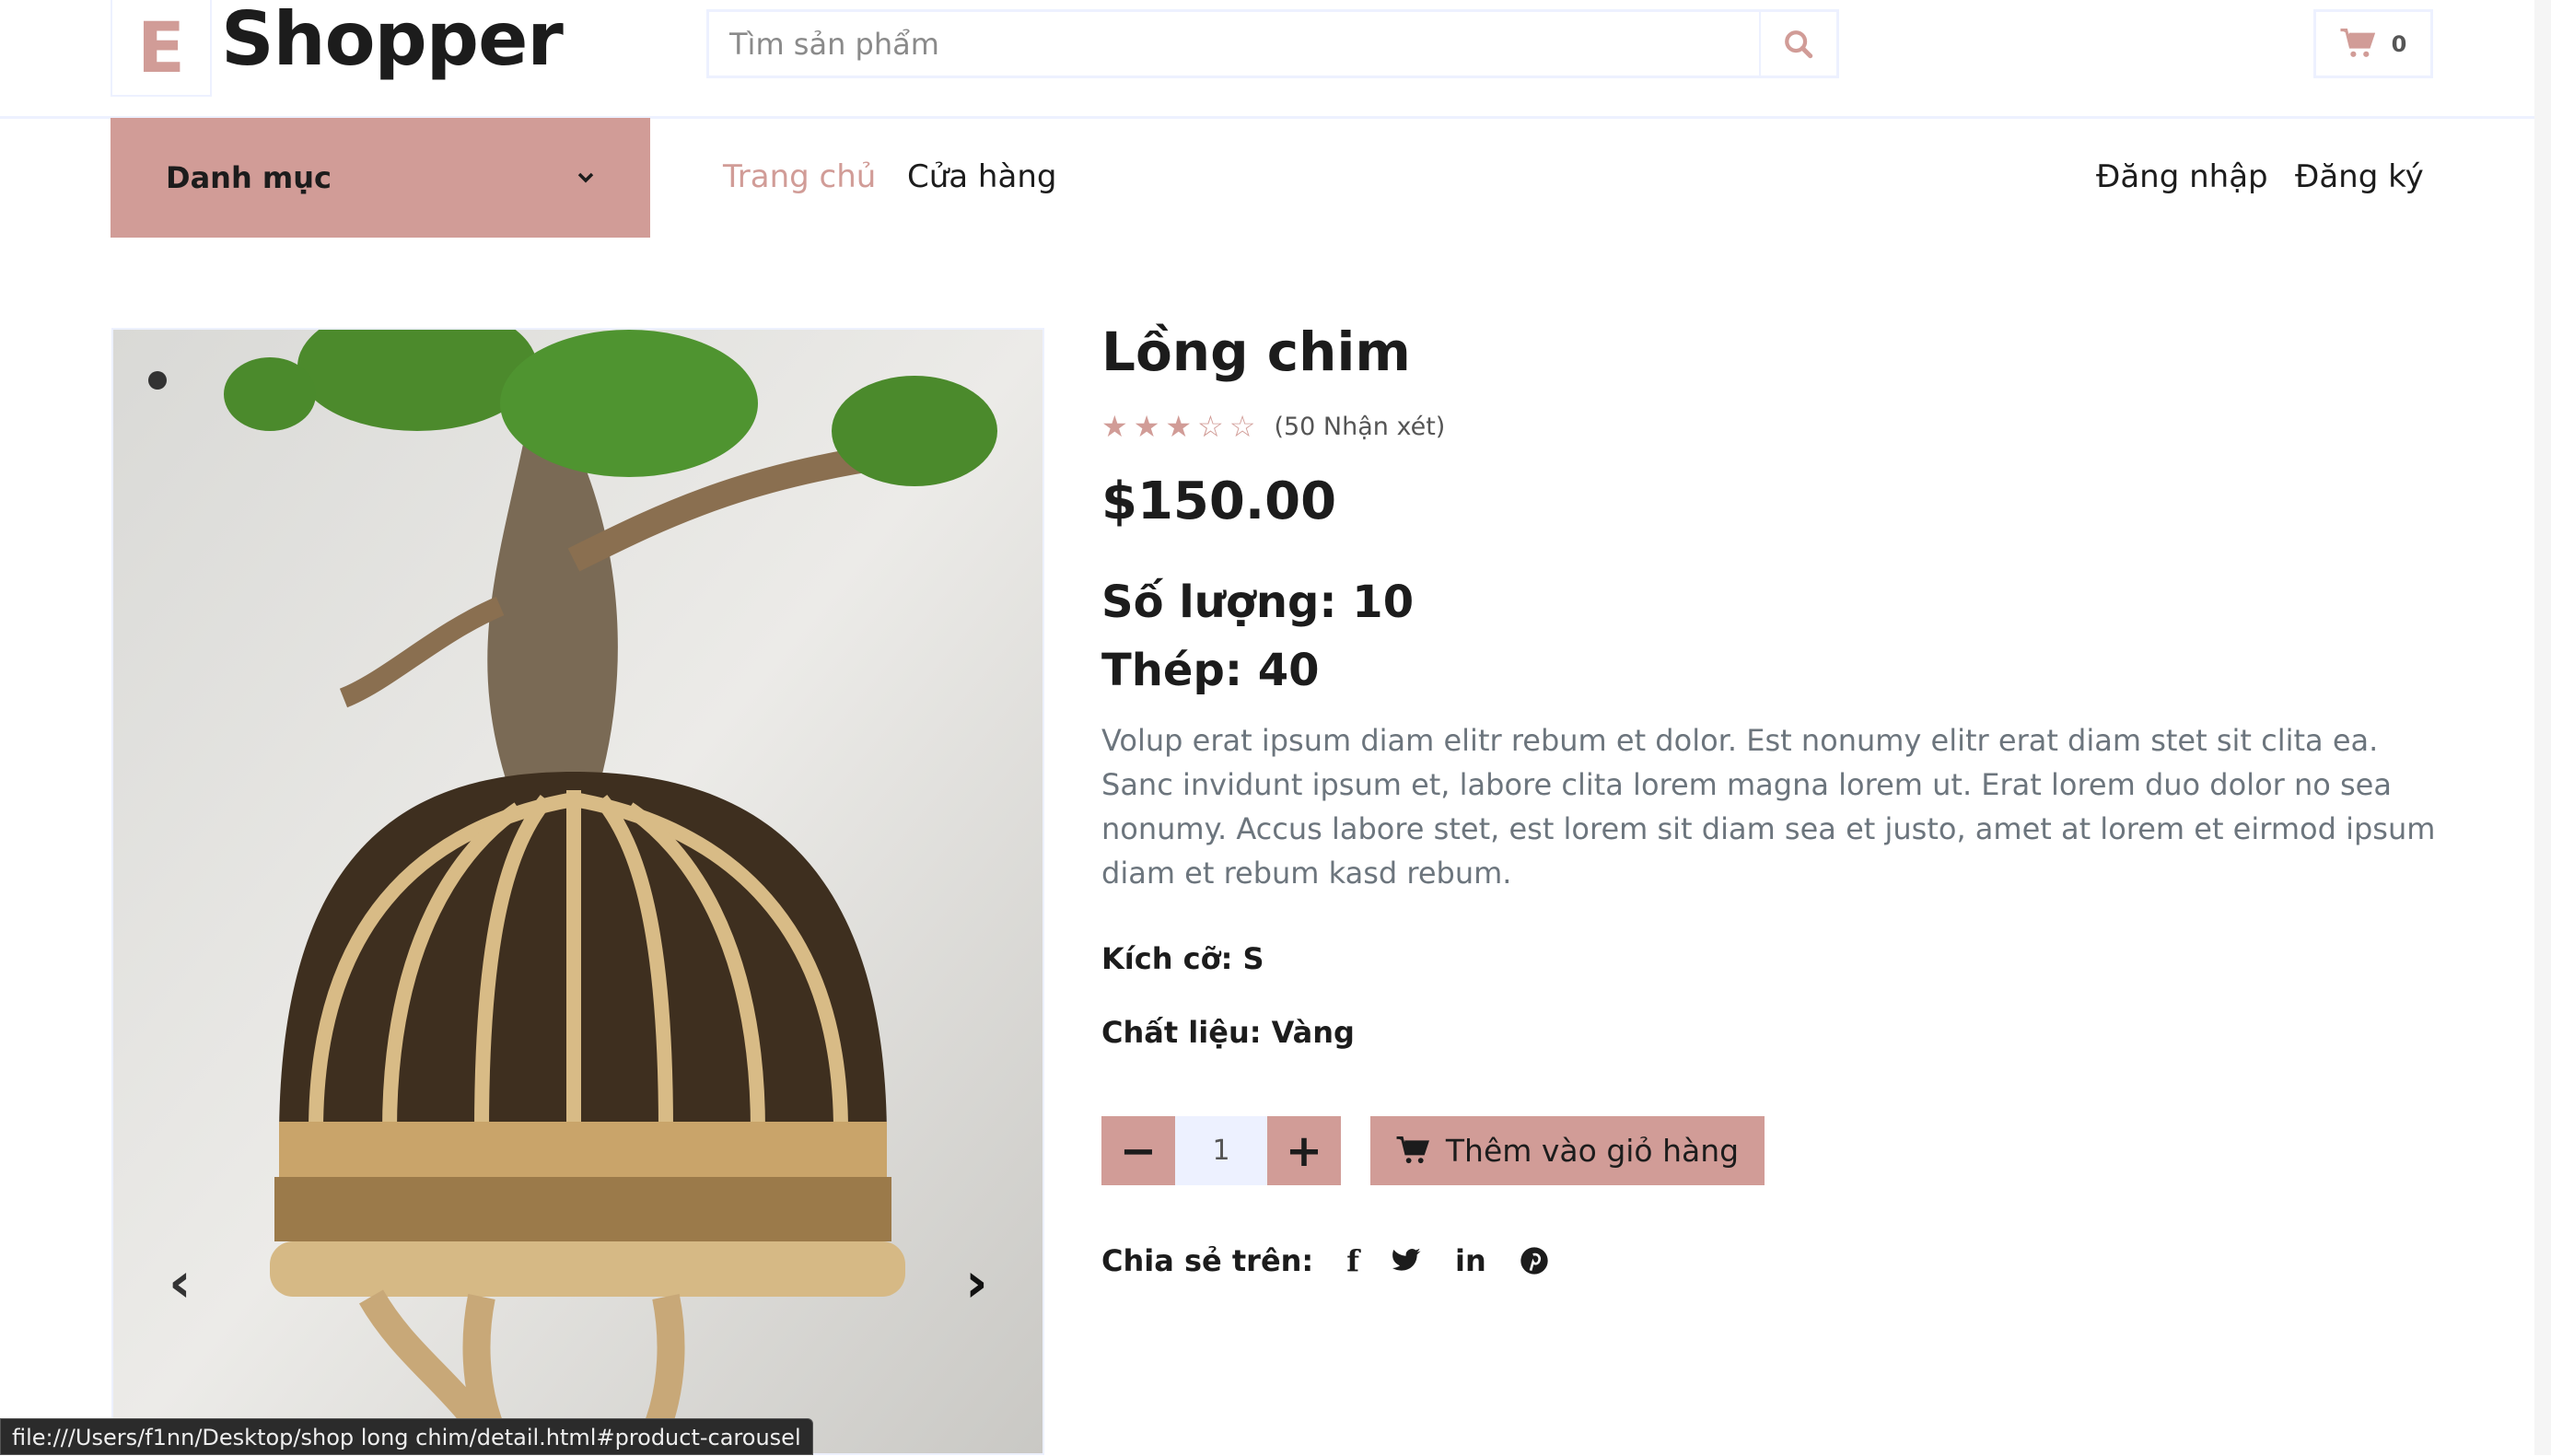  Describe the element at coordinates (2399, 43) in the screenshot. I see `cart-count: 0` at that location.